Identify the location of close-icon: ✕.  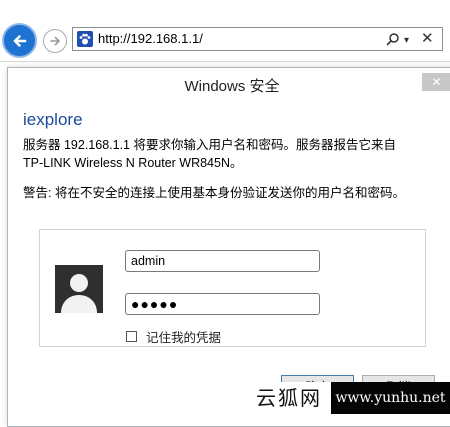
(436, 82).